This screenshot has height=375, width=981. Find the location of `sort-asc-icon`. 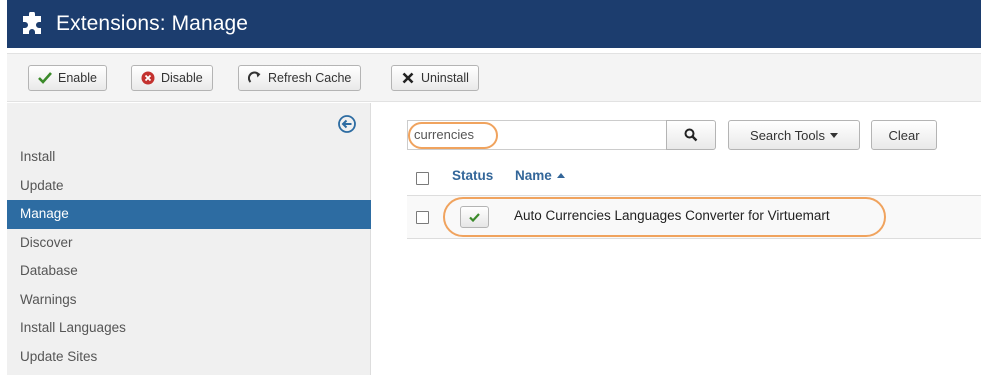

sort-asc-icon is located at coordinates (560, 175).